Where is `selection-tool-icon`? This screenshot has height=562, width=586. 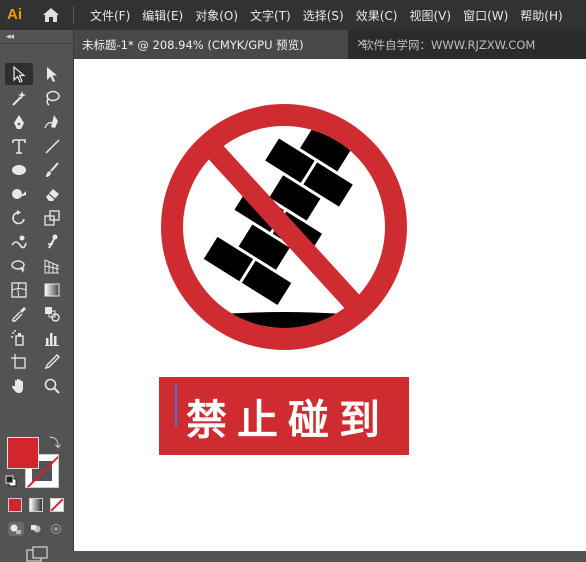 selection-tool-icon is located at coordinates (19, 74).